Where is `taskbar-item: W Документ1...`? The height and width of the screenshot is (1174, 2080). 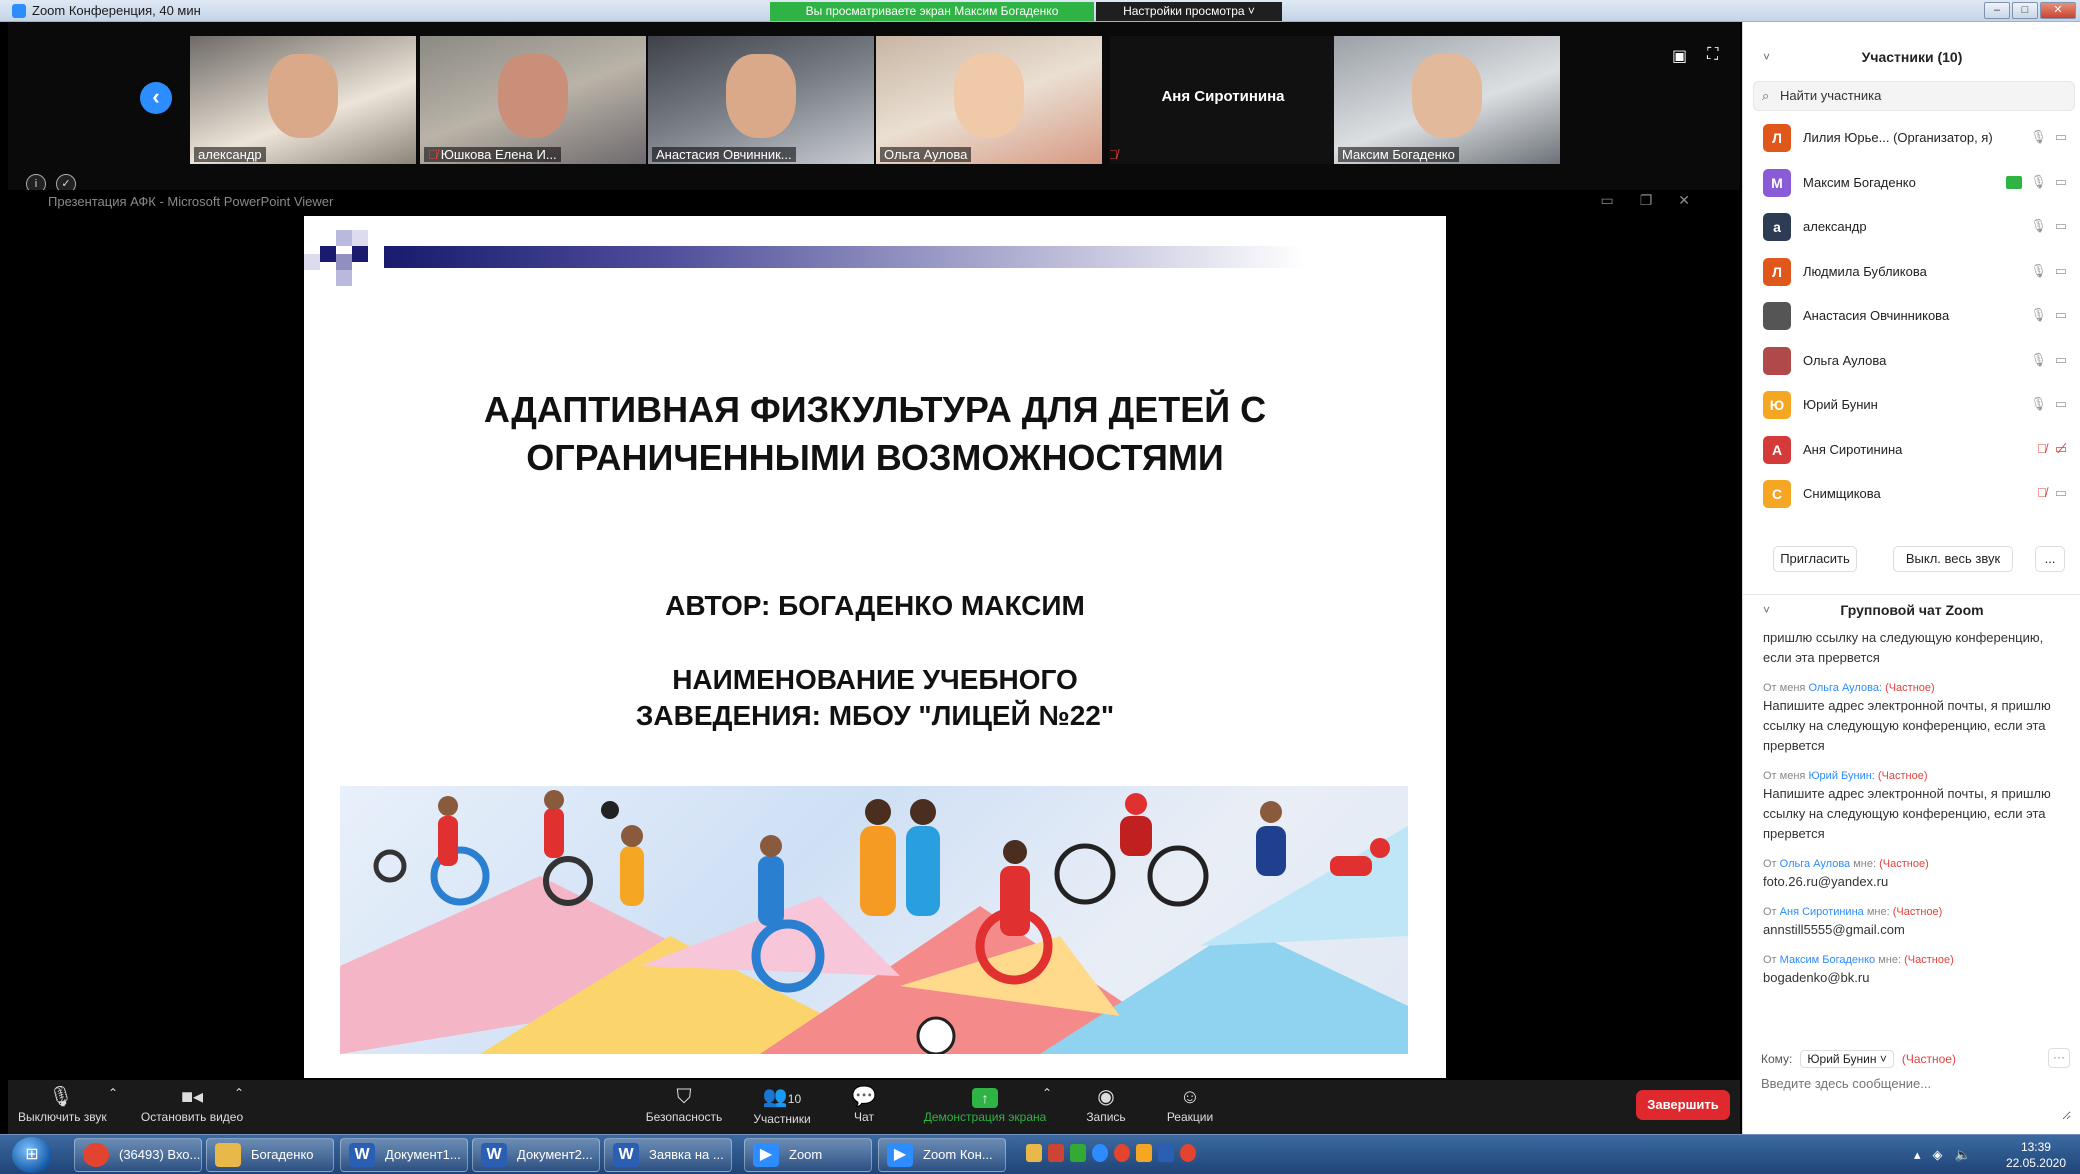
taskbar-item: W Документ1... is located at coordinates (404, 1155).